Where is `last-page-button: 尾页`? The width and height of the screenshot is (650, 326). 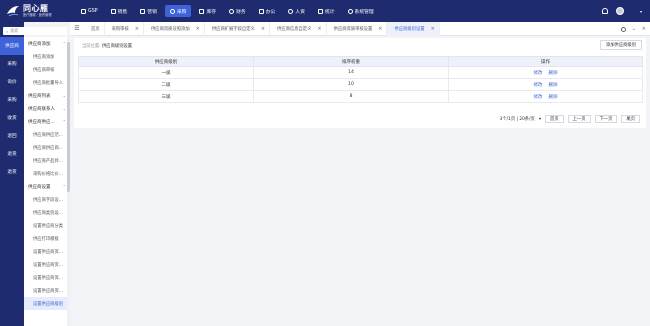 last-page-button: 尾页 is located at coordinates (630, 119).